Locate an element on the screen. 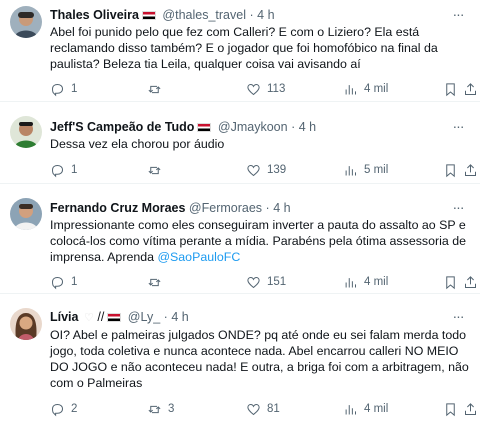  view-count: 5 mil is located at coordinates (376, 170).